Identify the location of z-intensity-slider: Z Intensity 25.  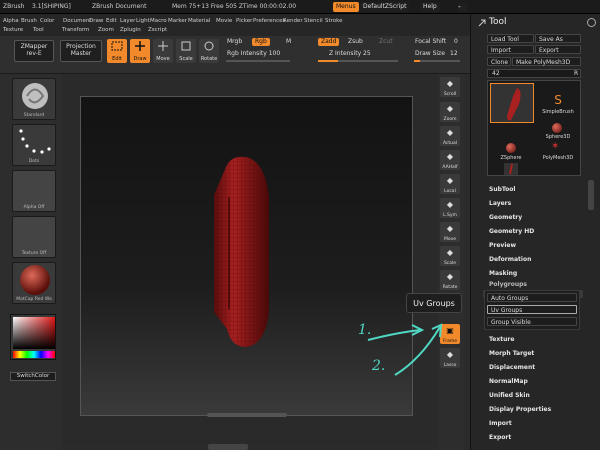
(350, 54).